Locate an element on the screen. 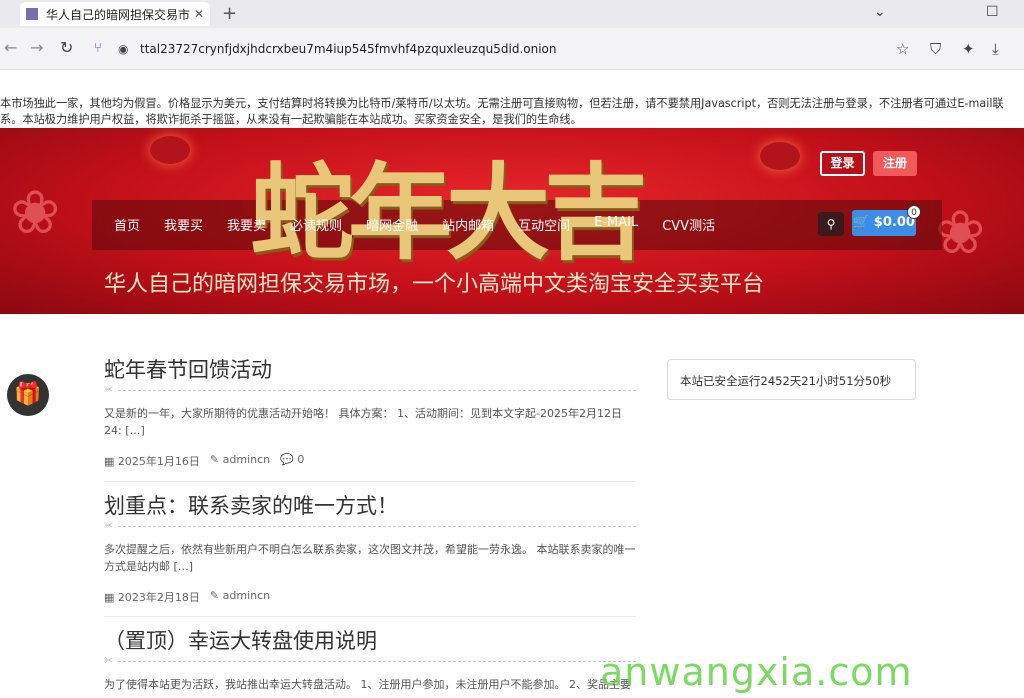 The image size is (1024, 698). cart-icon: 🛒 is located at coordinates (861, 222).